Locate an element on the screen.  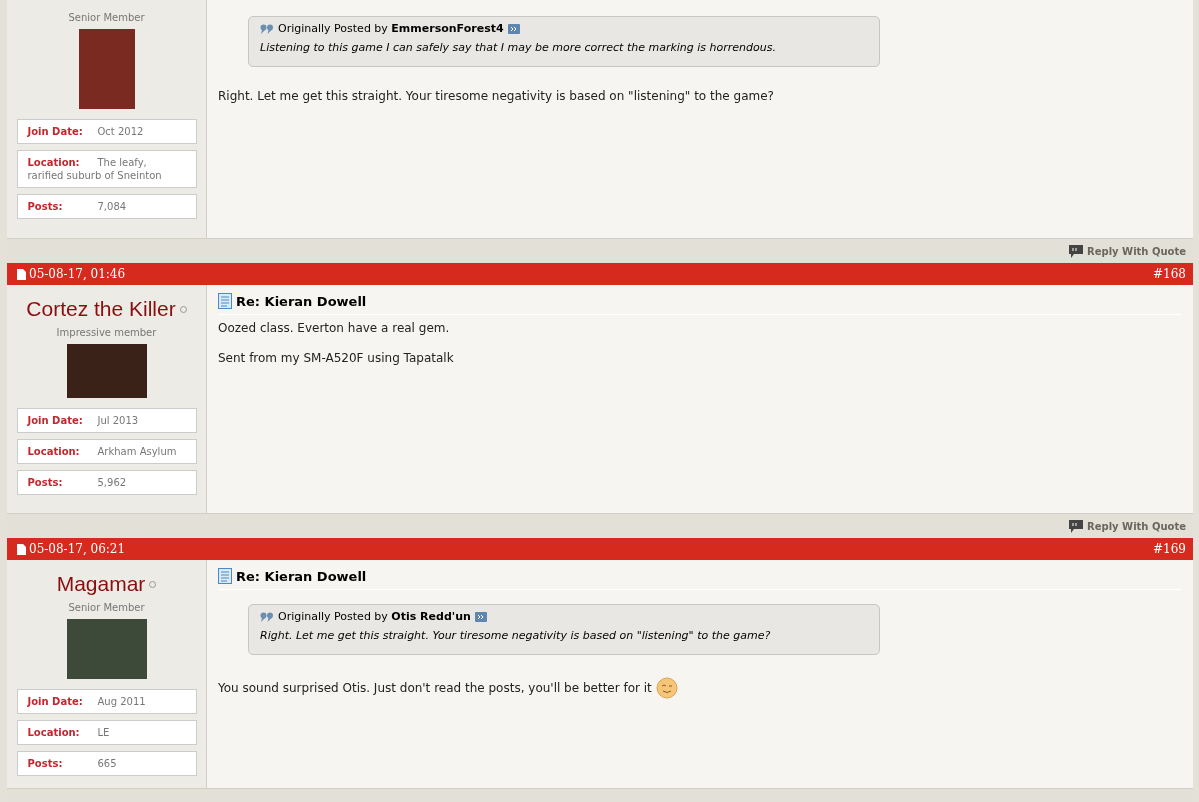
user-info-field: Join Date: Oct 2012 is located at coordinates (106, 131).